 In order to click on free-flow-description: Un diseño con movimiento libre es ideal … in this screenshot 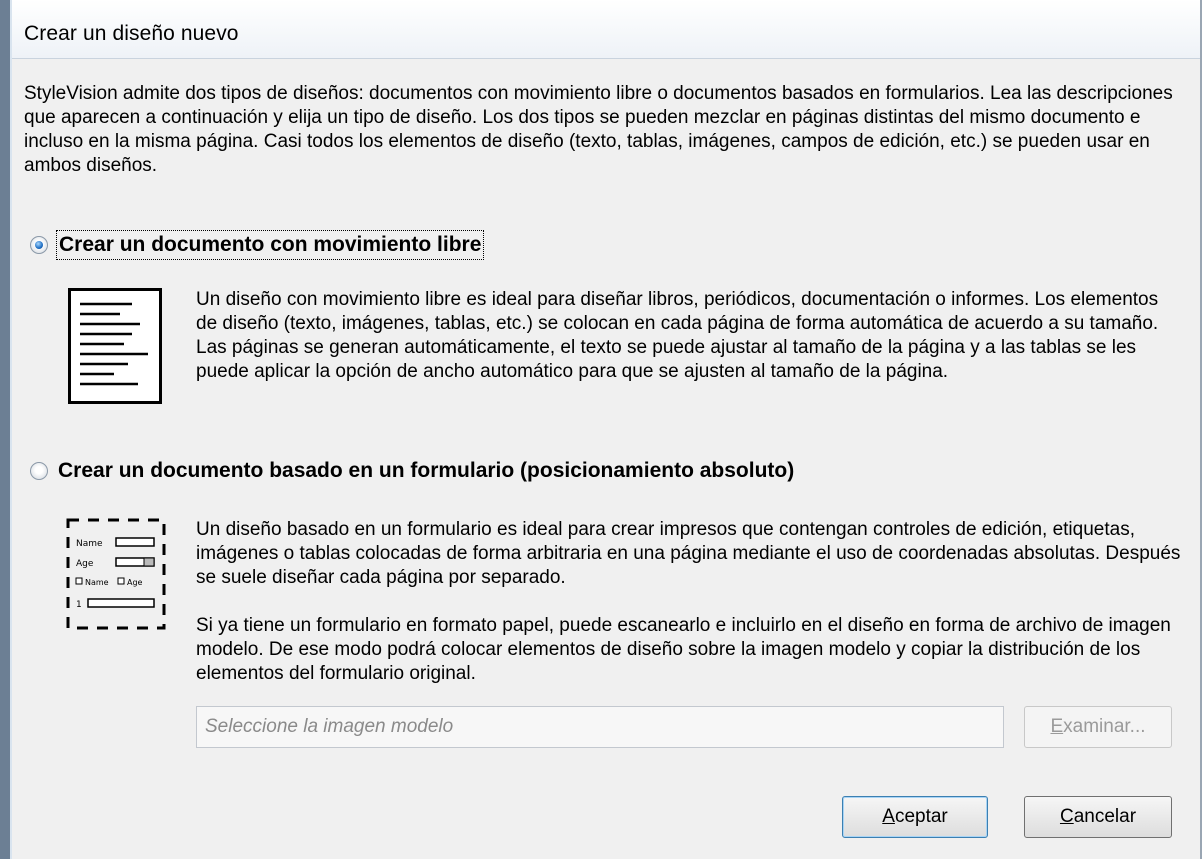, I will do `click(677, 335)`.